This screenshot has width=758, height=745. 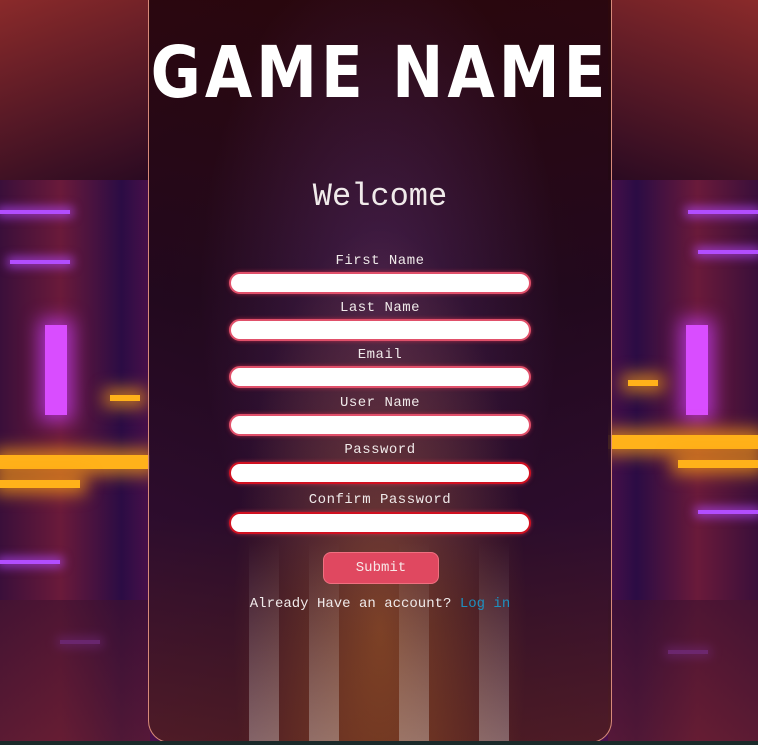 I want to click on last-name-field, so click(x=380, y=330).